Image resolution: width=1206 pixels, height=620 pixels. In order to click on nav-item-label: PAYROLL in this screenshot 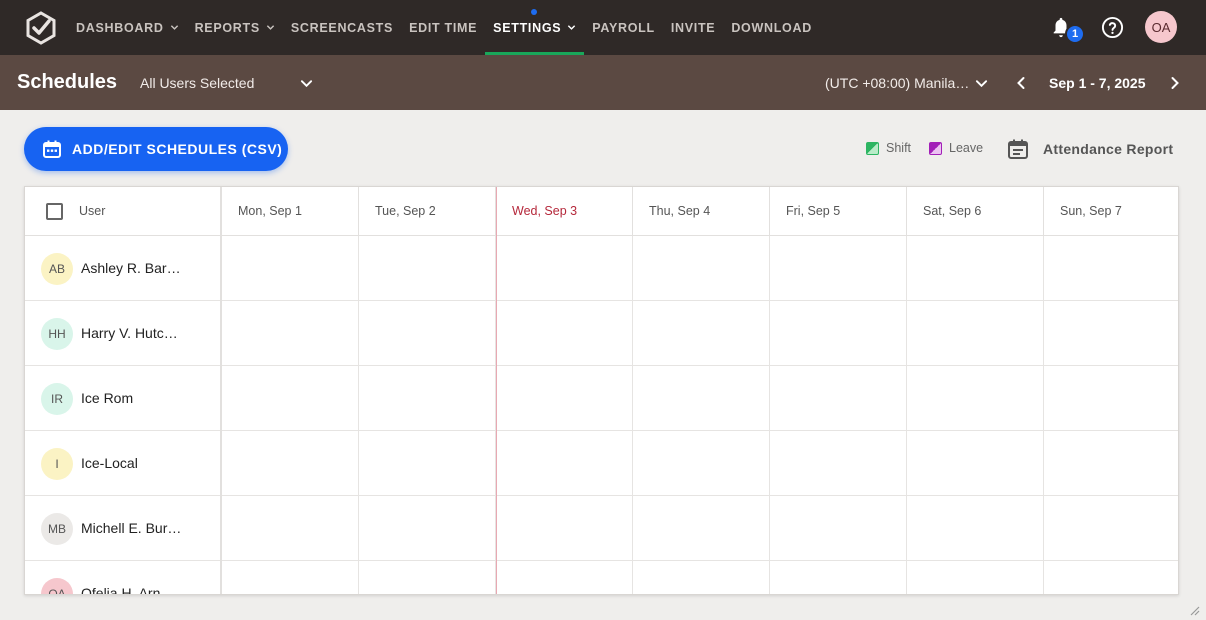, I will do `click(623, 27)`.